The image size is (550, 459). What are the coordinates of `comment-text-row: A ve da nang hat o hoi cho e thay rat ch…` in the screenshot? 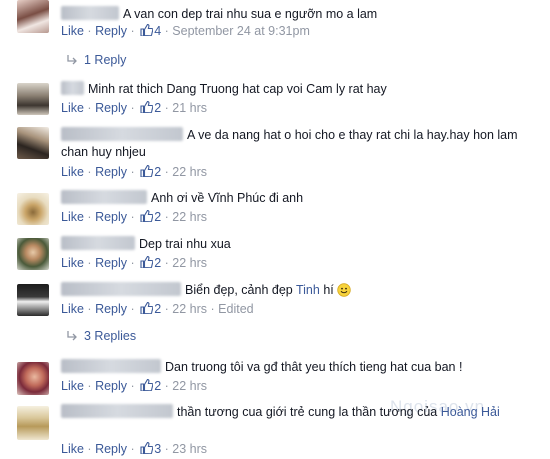 It's located at (296, 144).